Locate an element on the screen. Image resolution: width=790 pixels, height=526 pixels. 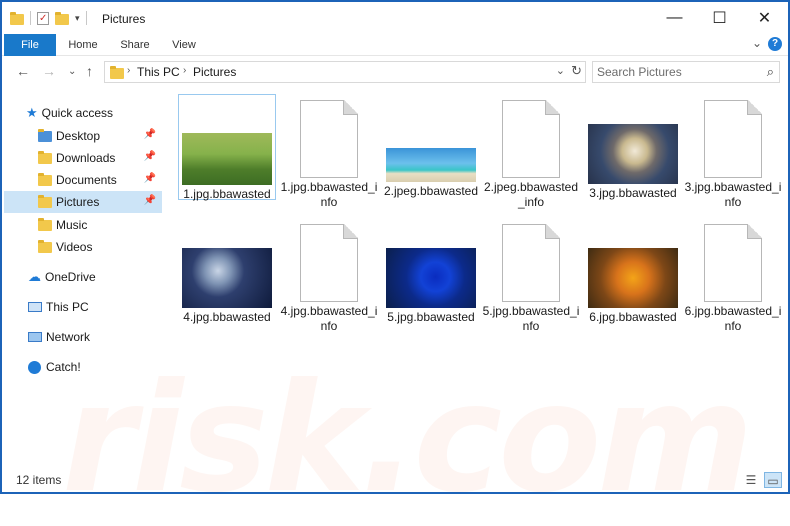
search-box: ⌕ is located at coordinates (686, 72).